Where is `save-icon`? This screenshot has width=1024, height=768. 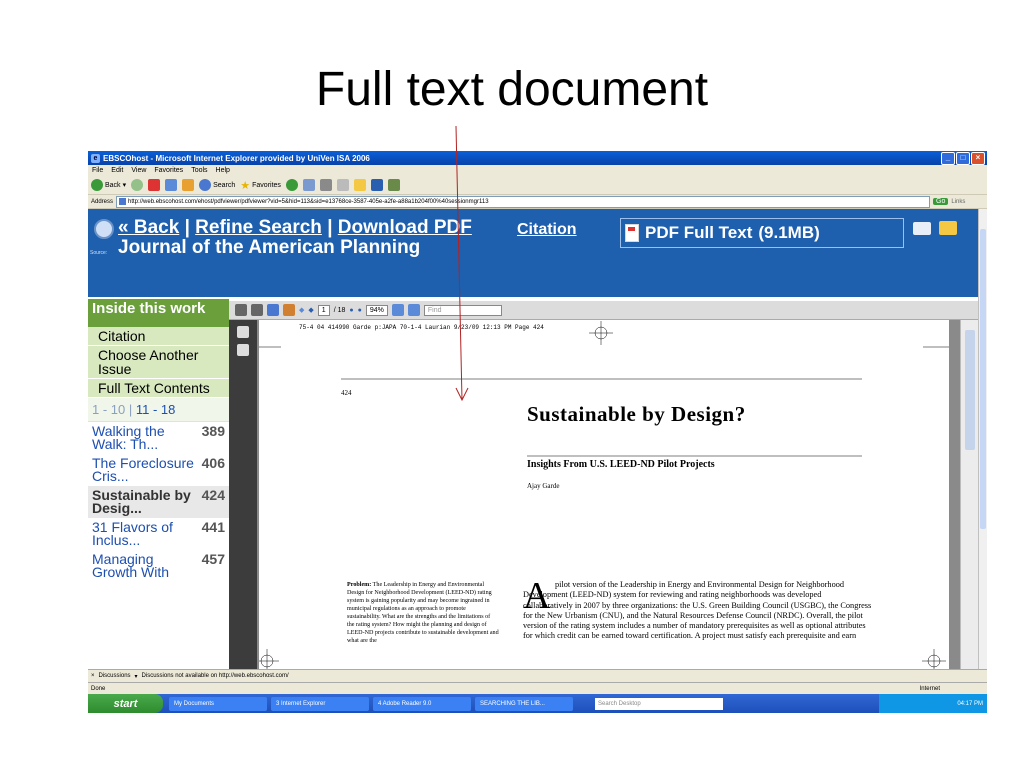 save-icon is located at coordinates (257, 310).